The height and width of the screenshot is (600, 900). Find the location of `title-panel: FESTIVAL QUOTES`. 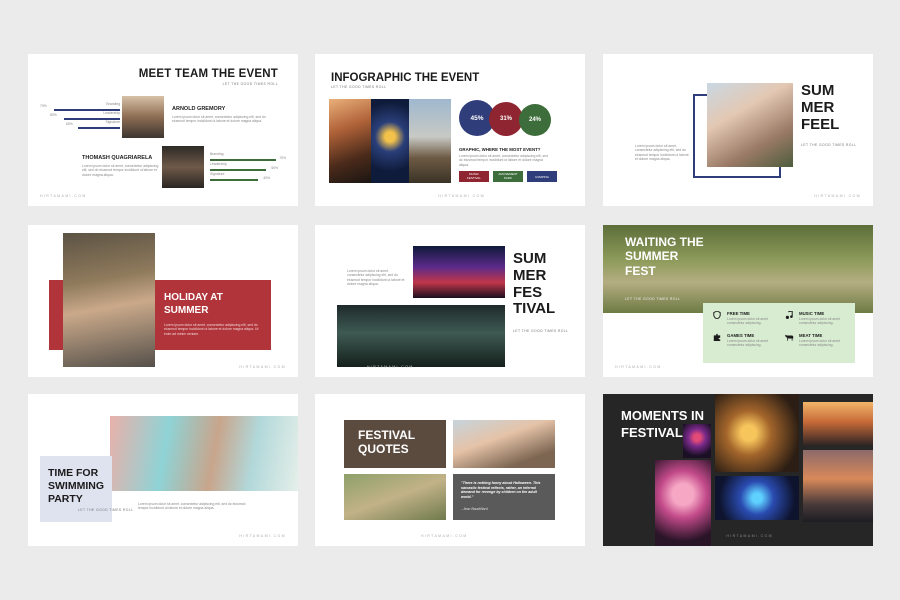

title-panel: FESTIVAL QUOTES is located at coordinates (395, 444).